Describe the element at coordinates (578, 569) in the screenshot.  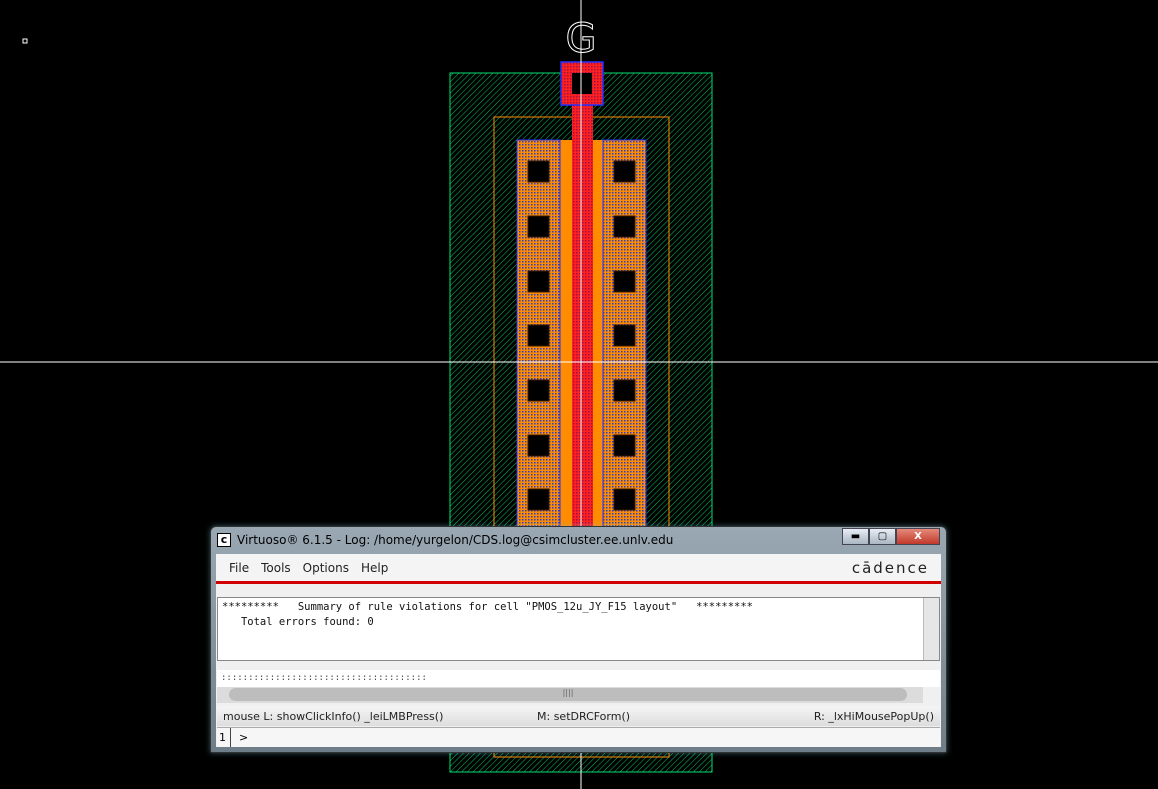
I see `menu-bar: File Tools Options Help cādence` at that location.